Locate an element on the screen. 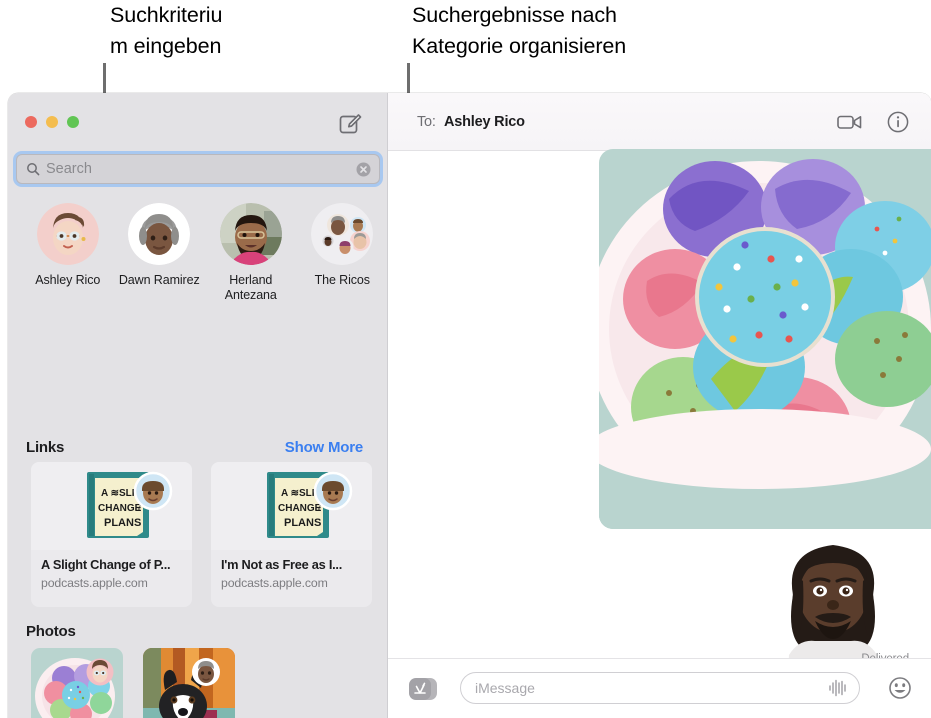  contact-name: Ashley Rico is located at coordinates (68, 280).